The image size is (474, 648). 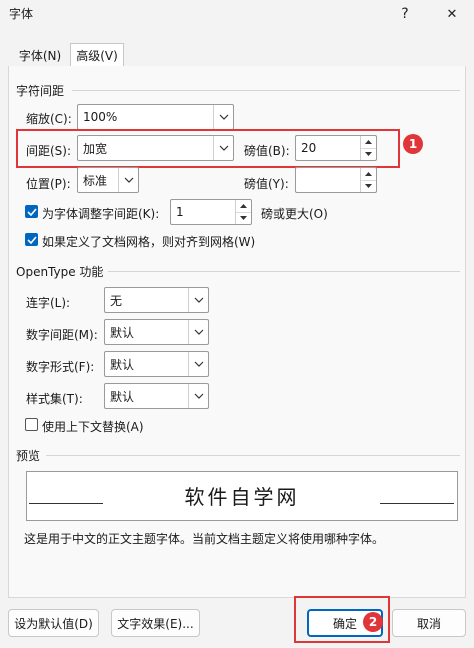 I want to click on num-forms-combo: 默认, so click(x=156, y=364).